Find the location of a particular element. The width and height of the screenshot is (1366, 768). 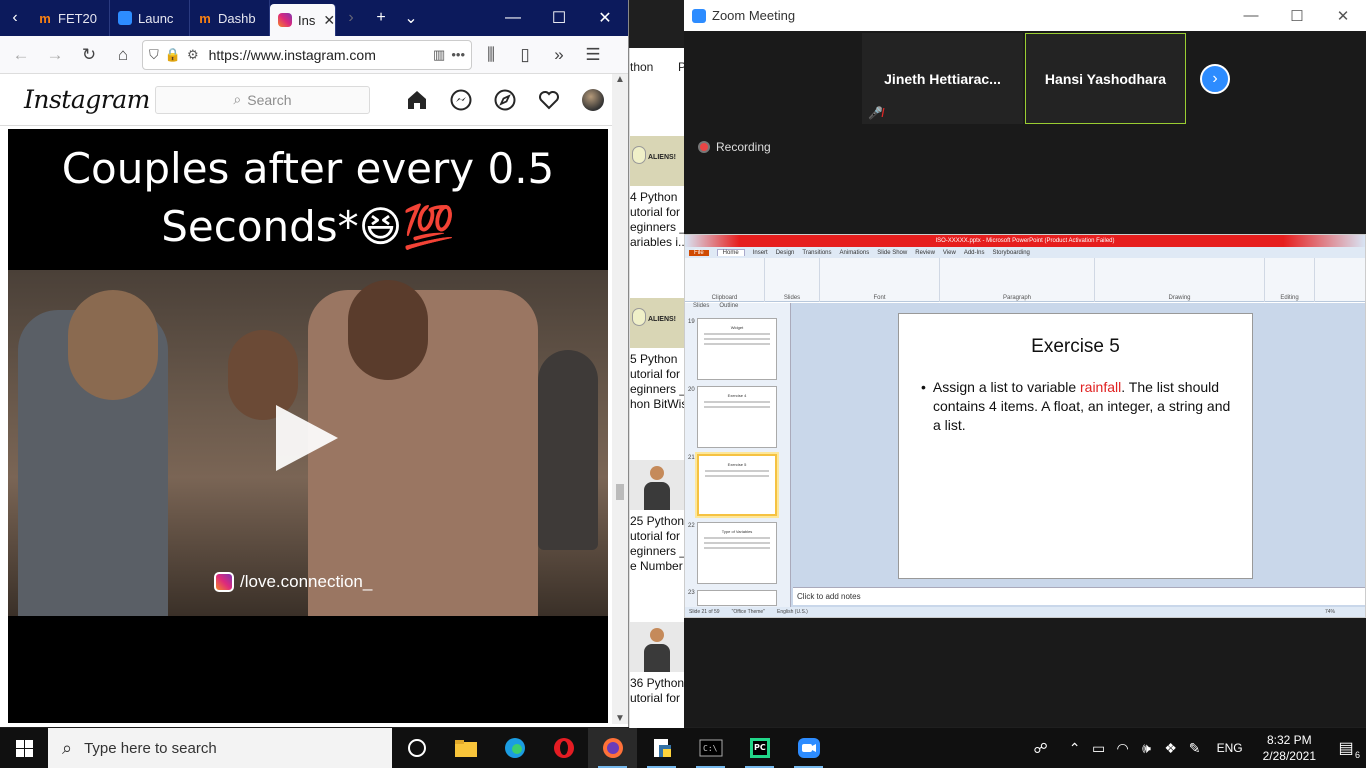

video-title: 36 Python utorial for is located at coordinates (657, 689).